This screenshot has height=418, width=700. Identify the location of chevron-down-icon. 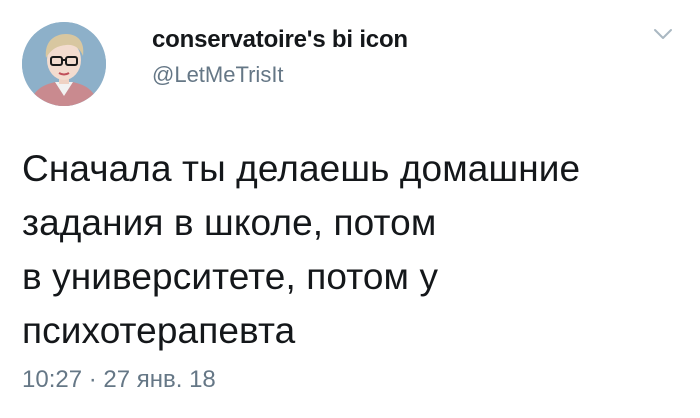
(663, 34).